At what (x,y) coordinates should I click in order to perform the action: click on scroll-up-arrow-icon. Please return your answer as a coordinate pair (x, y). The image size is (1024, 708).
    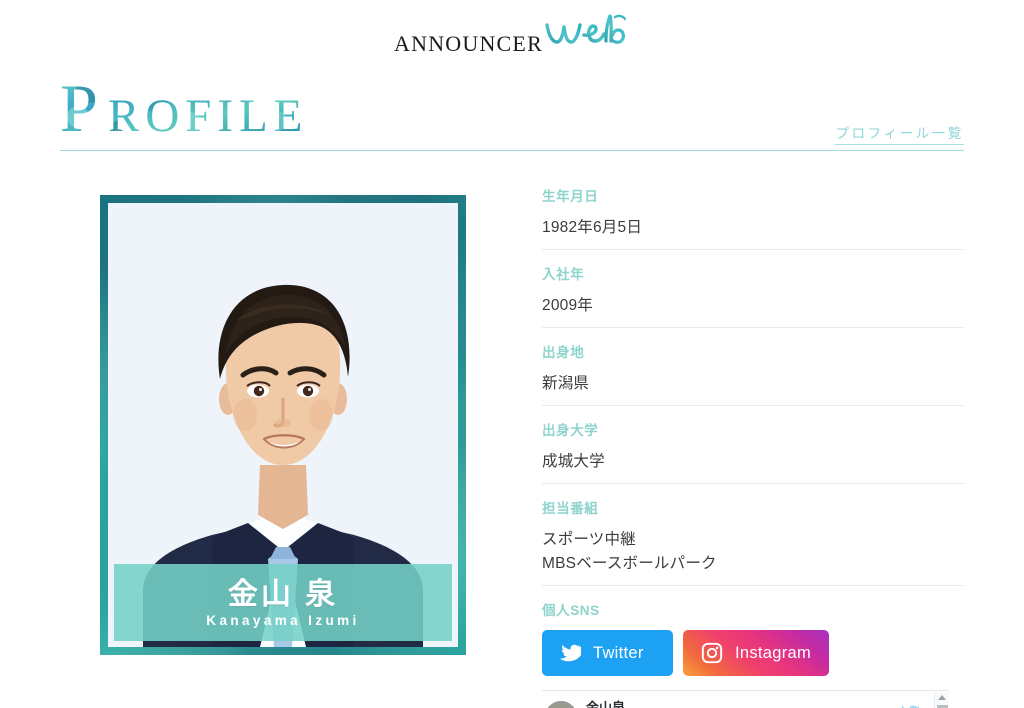
    Looking at the image, I should click on (942, 698).